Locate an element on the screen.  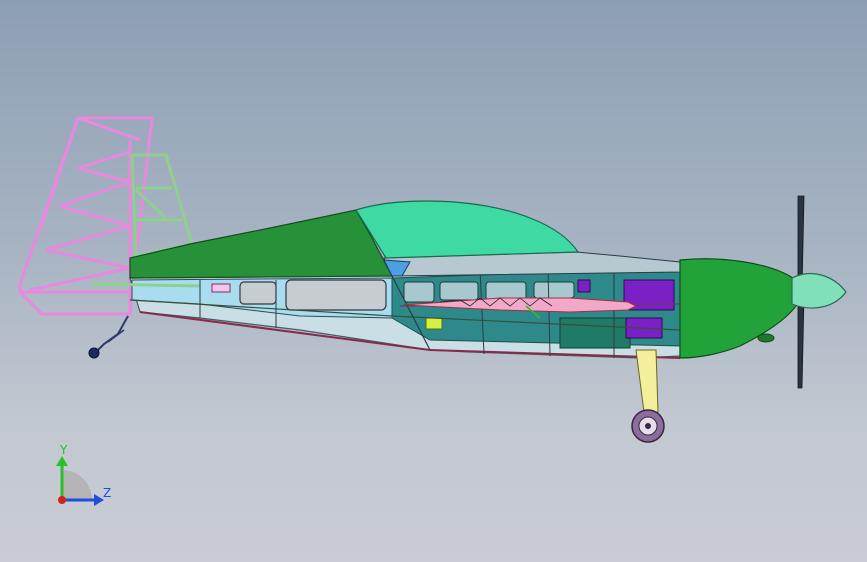
main-landing-gear is located at coordinates (648, 396).